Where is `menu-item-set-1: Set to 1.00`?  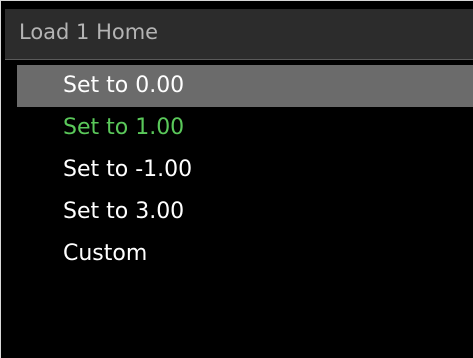
menu-item-set-1: Set to 1.00 is located at coordinates (245, 128).